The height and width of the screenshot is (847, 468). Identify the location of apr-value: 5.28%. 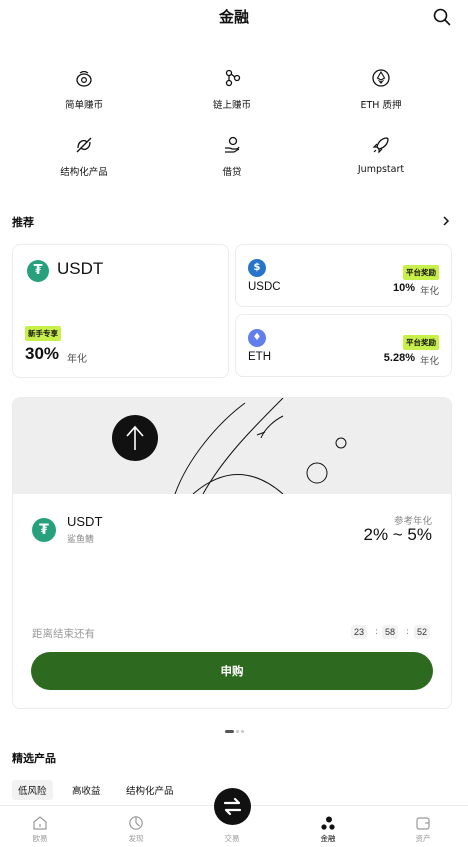
(399, 358).